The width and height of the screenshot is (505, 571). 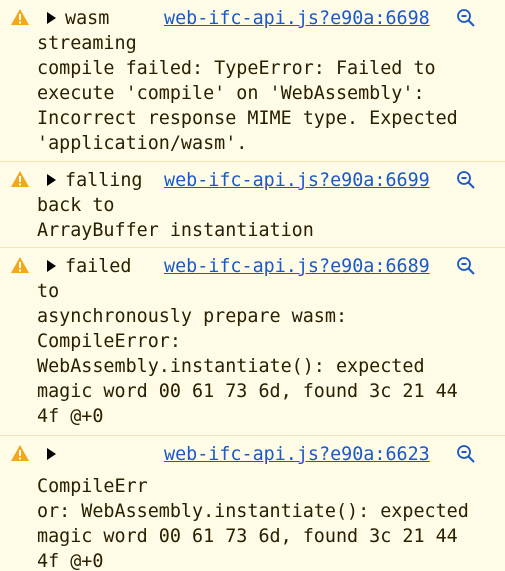 What do you see at coordinates (236, 68) in the screenshot?
I see `message-line: compile failed: TypeError: Failed to` at bounding box center [236, 68].